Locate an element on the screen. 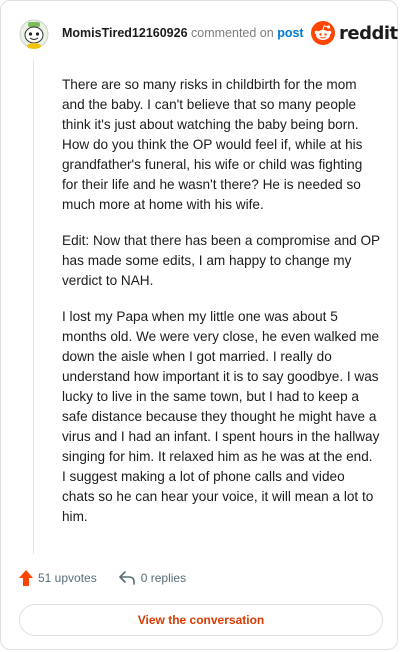  reddit-snoo-icon is located at coordinates (323, 33).